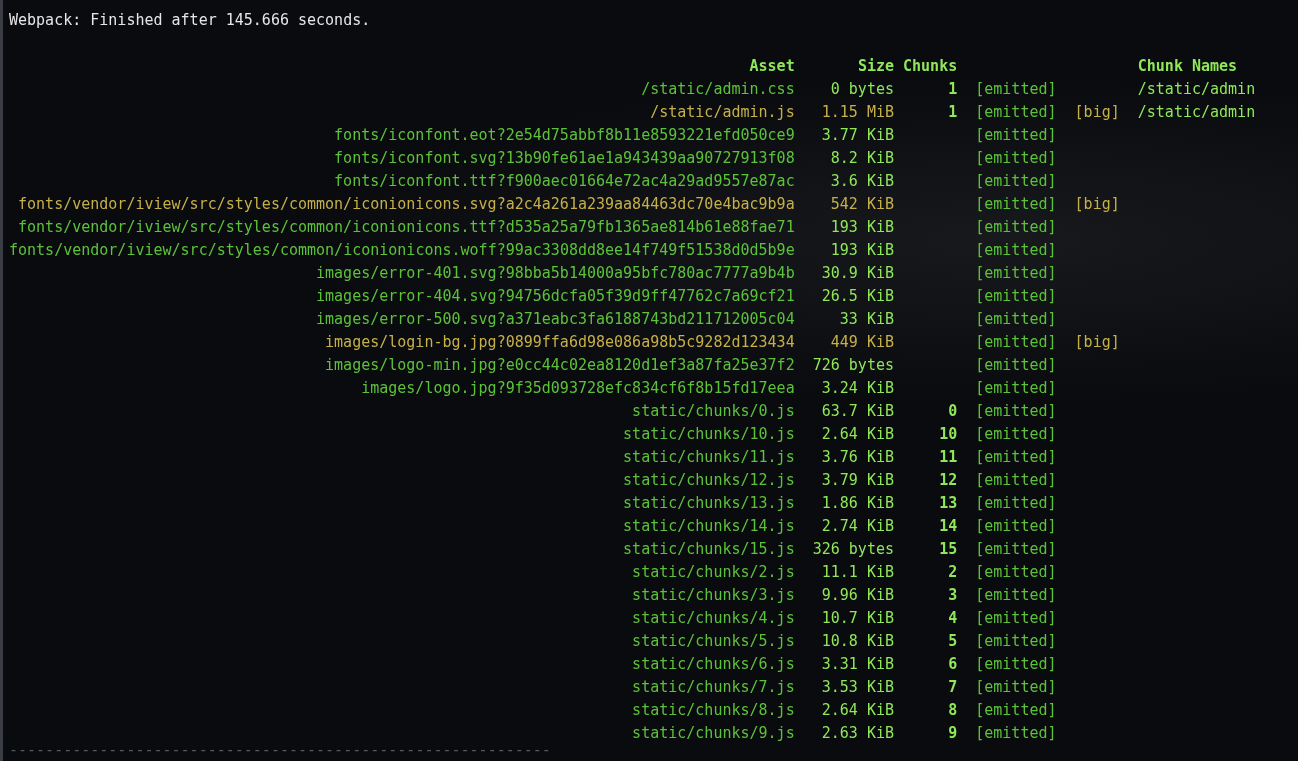  I want to click on asset-name: static/chunks/3.js, so click(713, 595).